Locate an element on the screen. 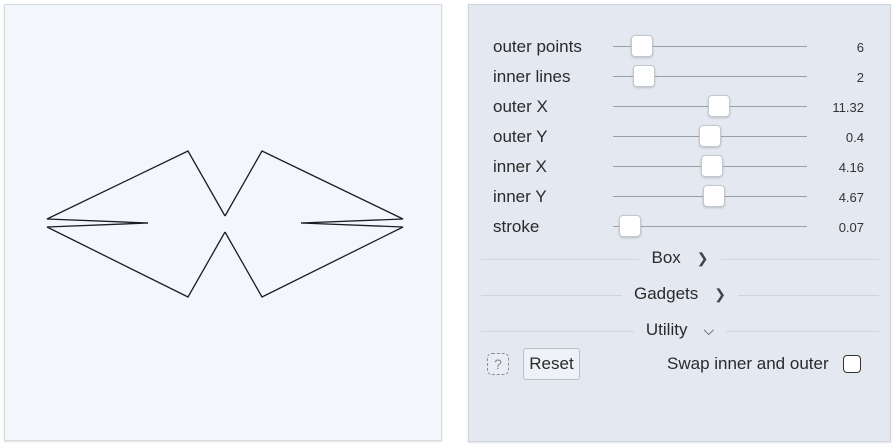 This screenshot has width=895, height=448. slider-row-stroke: stroke 0.07 is located at coordinates (679, 226).